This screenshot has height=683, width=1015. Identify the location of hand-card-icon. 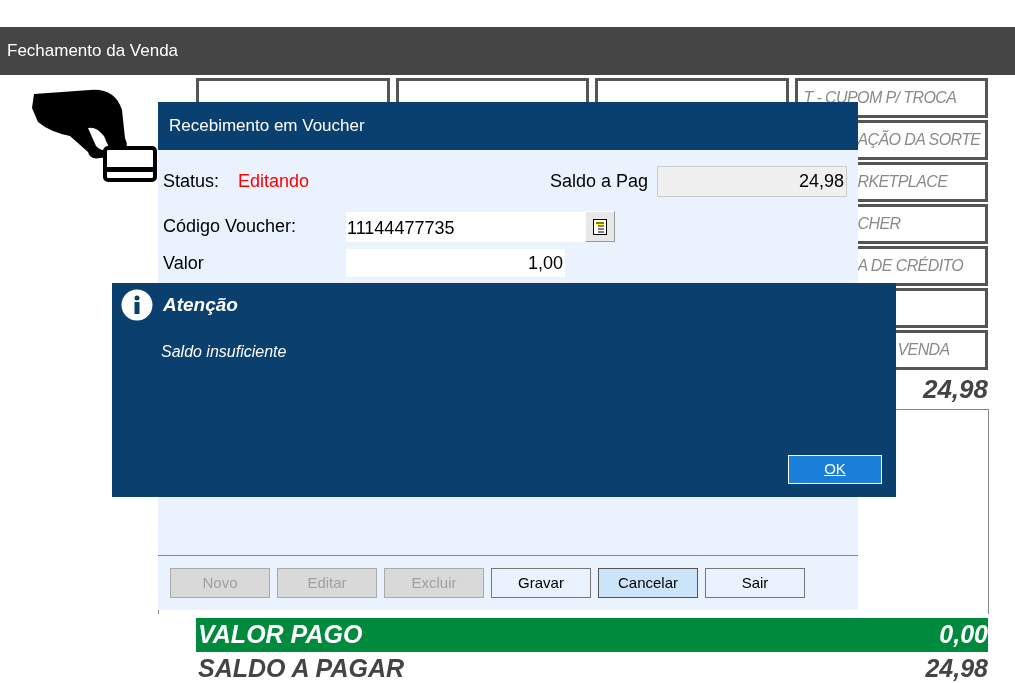
(94, 135).